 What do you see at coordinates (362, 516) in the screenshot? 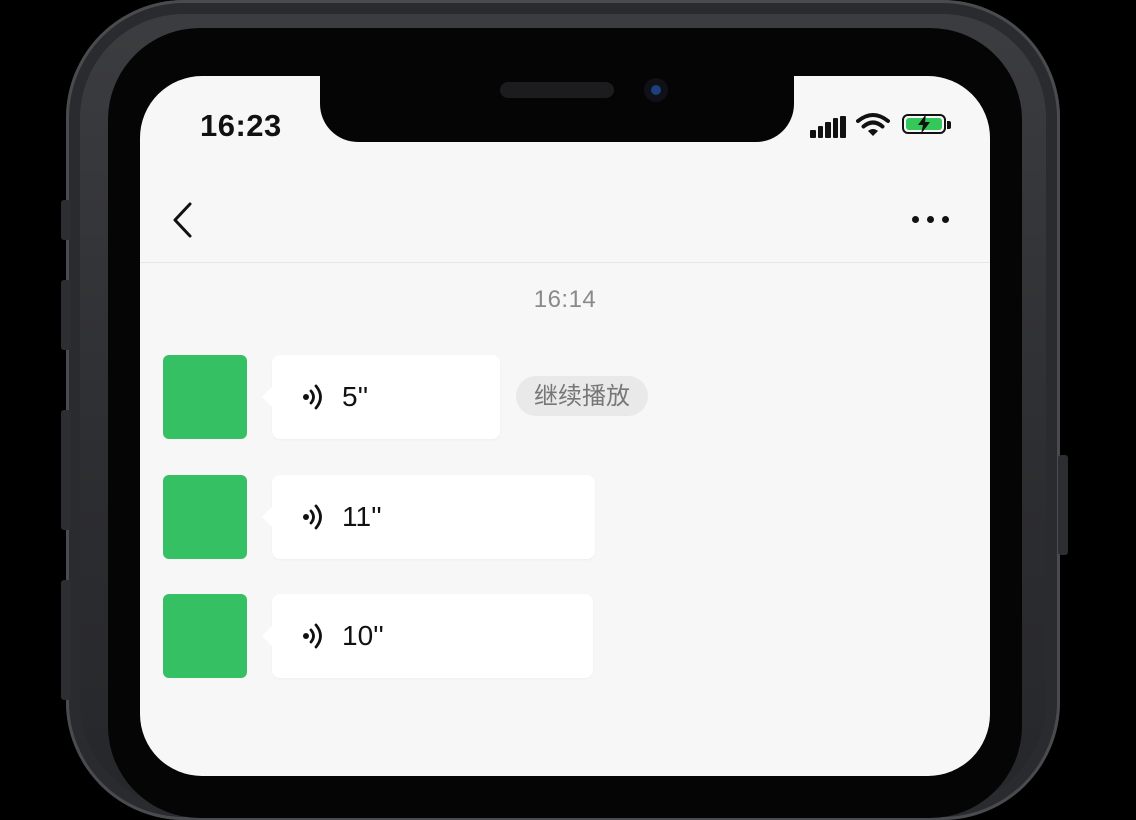
I see `voice-duration: 11''` at bounding box center [362, 516].